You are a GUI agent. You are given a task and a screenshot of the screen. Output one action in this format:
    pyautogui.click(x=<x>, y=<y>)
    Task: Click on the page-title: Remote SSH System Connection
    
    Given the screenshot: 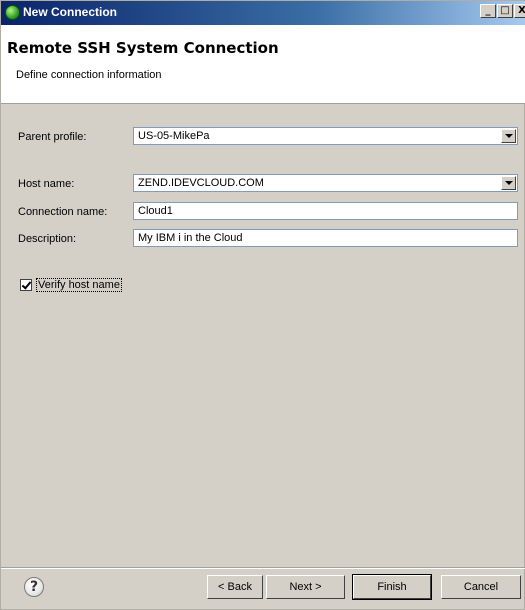 What is the action you would take?
    pyautogui.click(x=143, y=48)
    